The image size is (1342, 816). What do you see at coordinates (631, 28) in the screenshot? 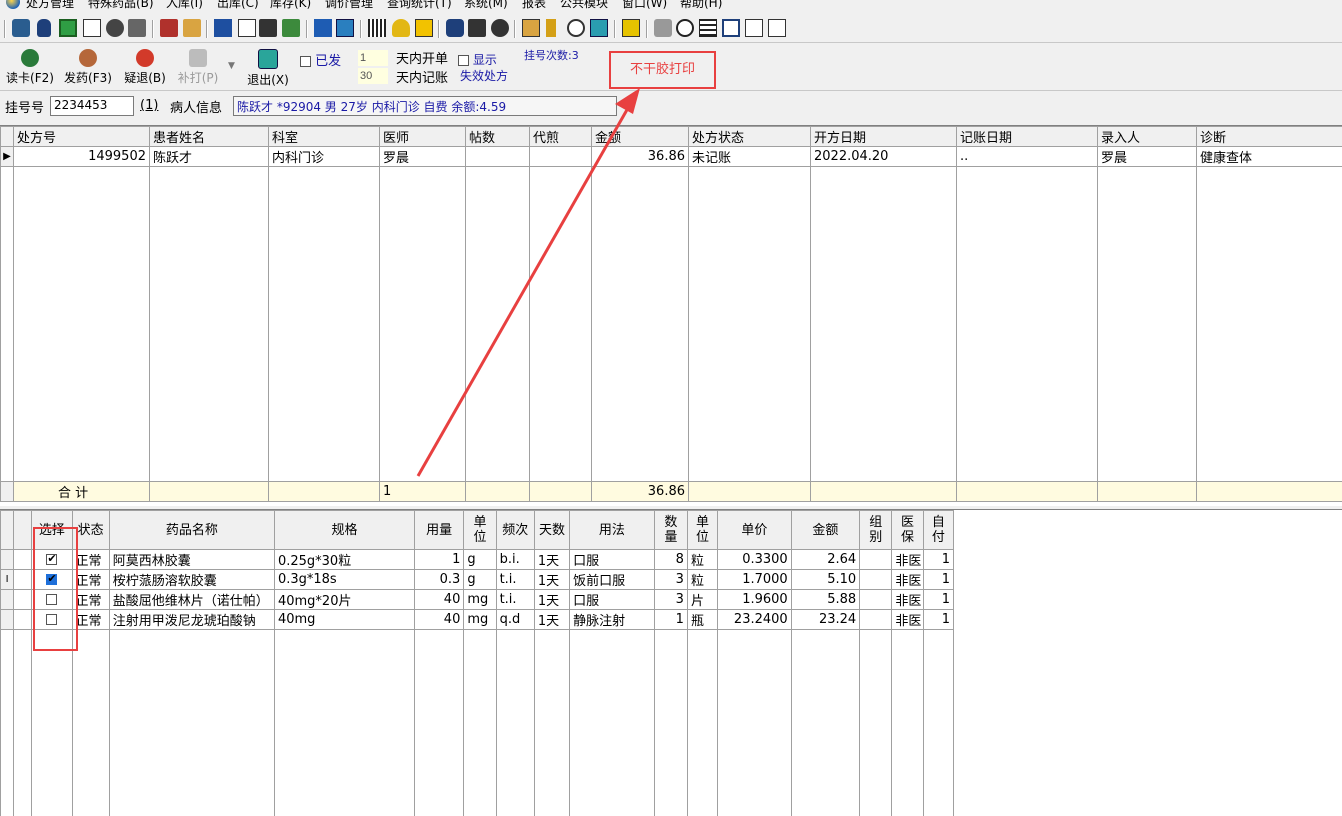
I see `upload-icon` at bounding box center [631, 28].